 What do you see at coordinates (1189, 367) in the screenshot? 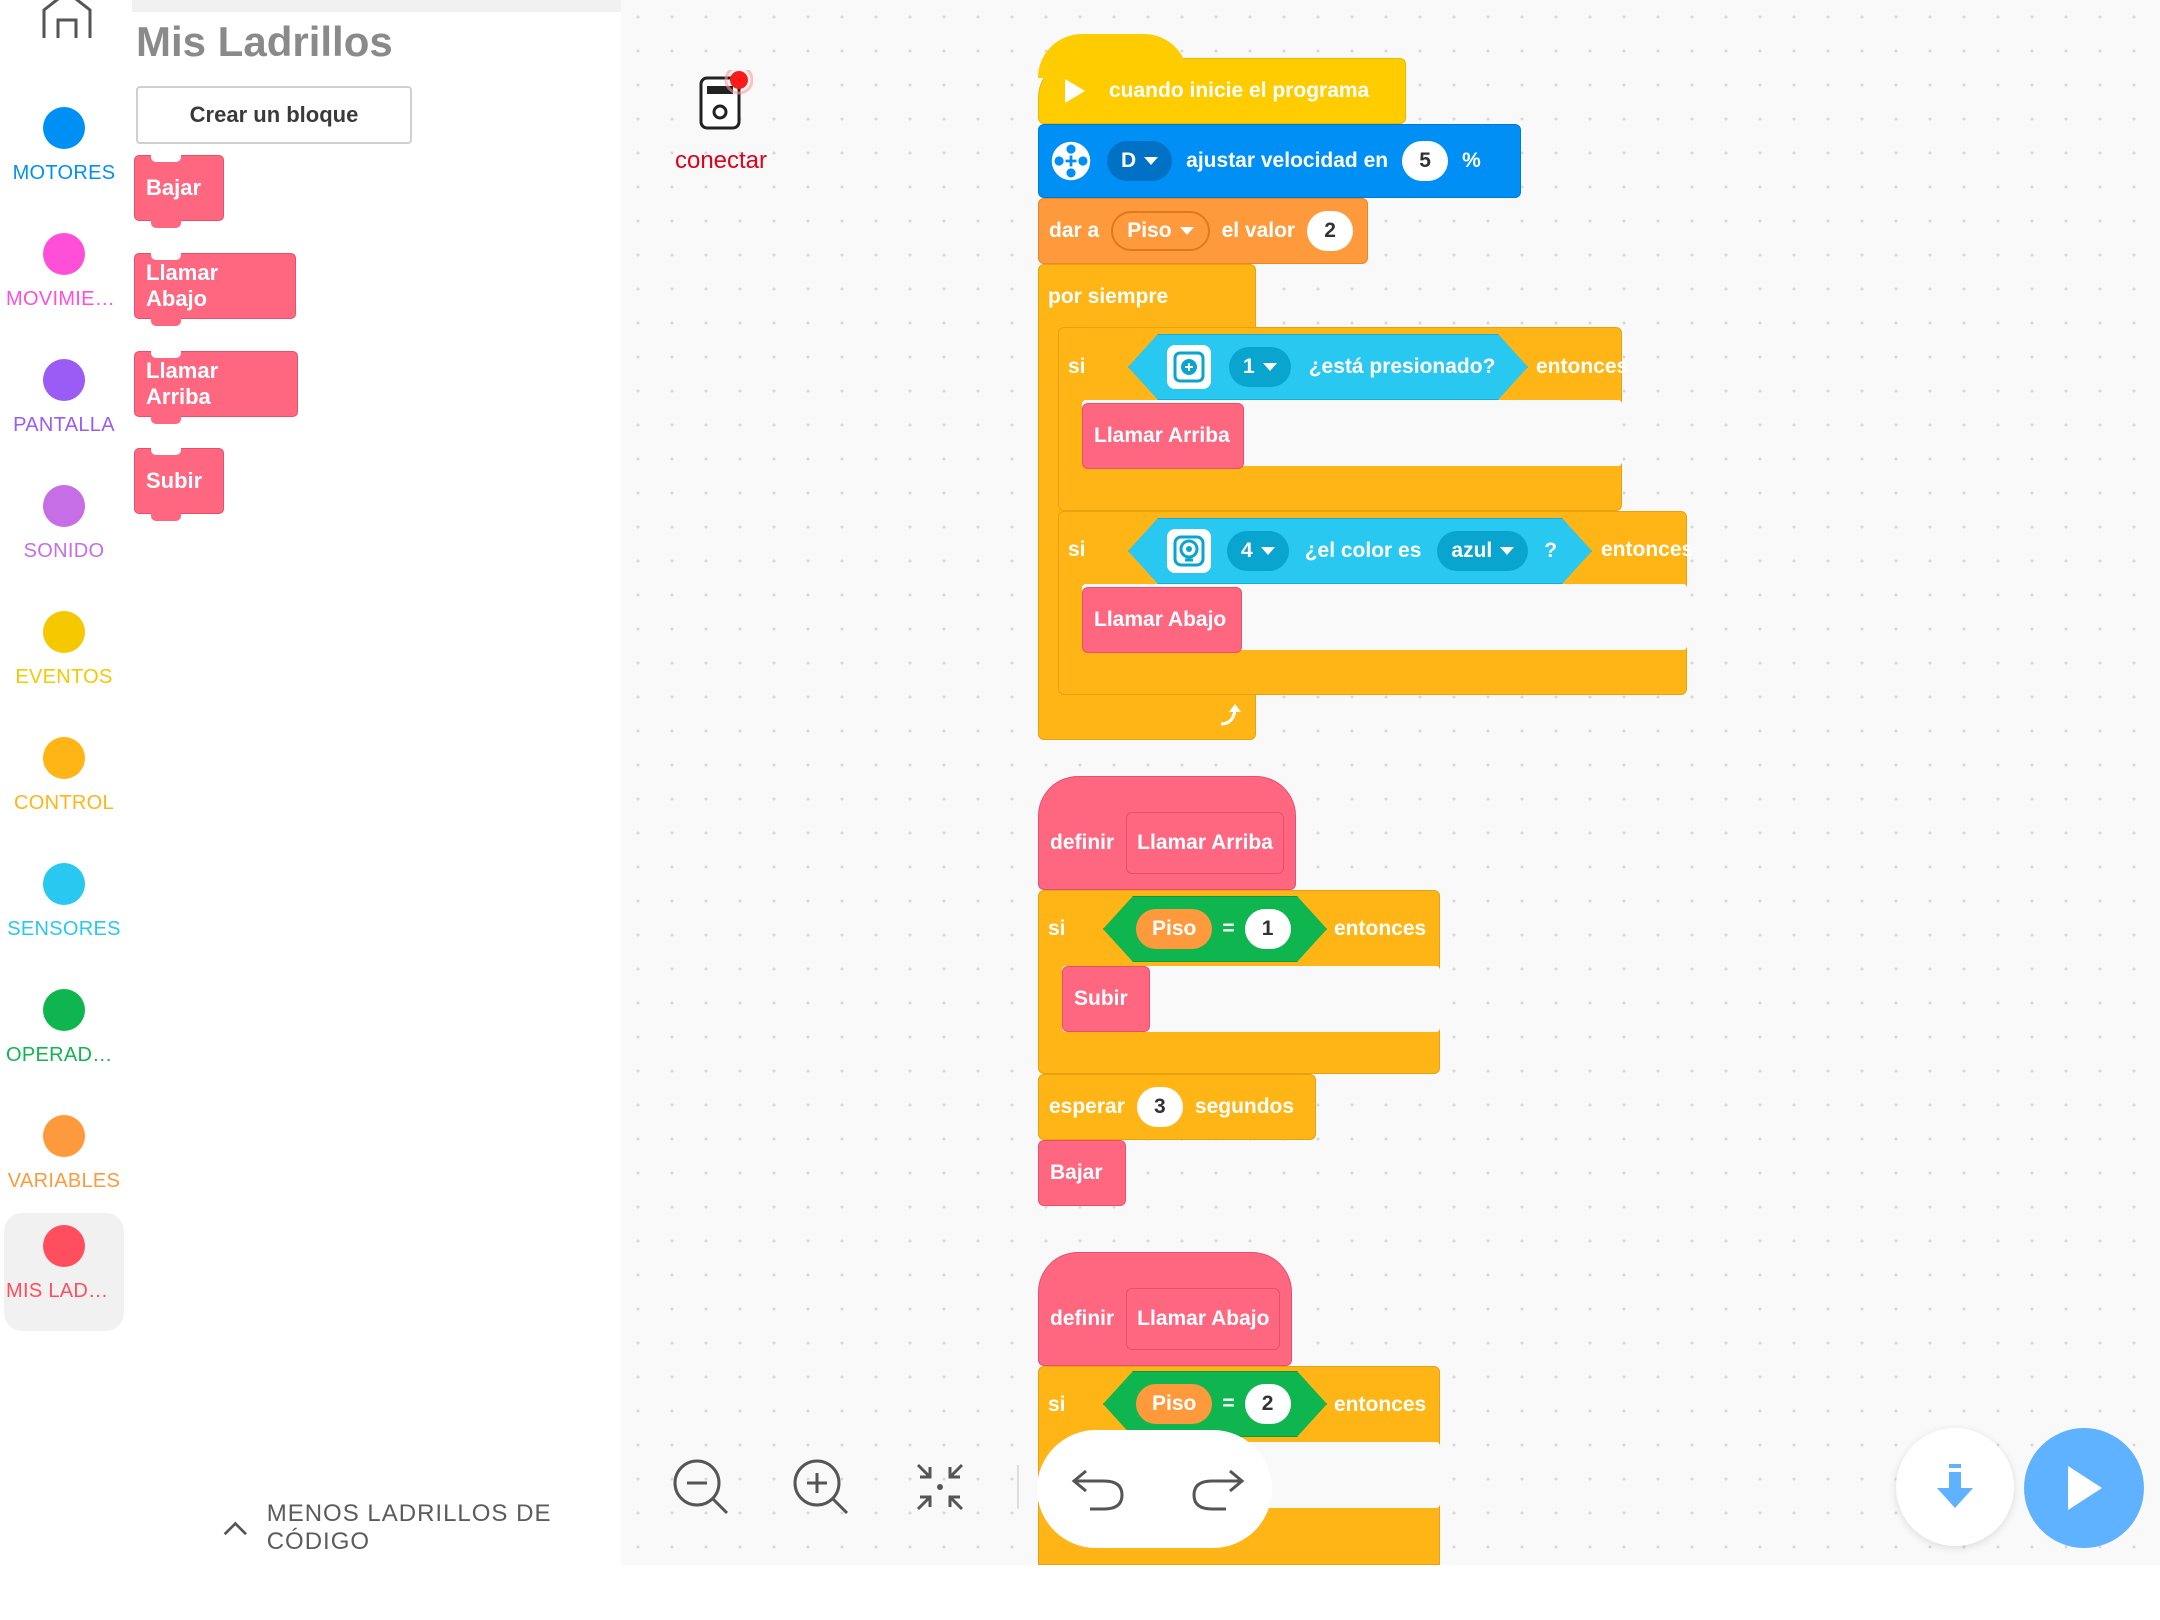
I see `button-sensor-icon` at bounding box center [1189, 367].